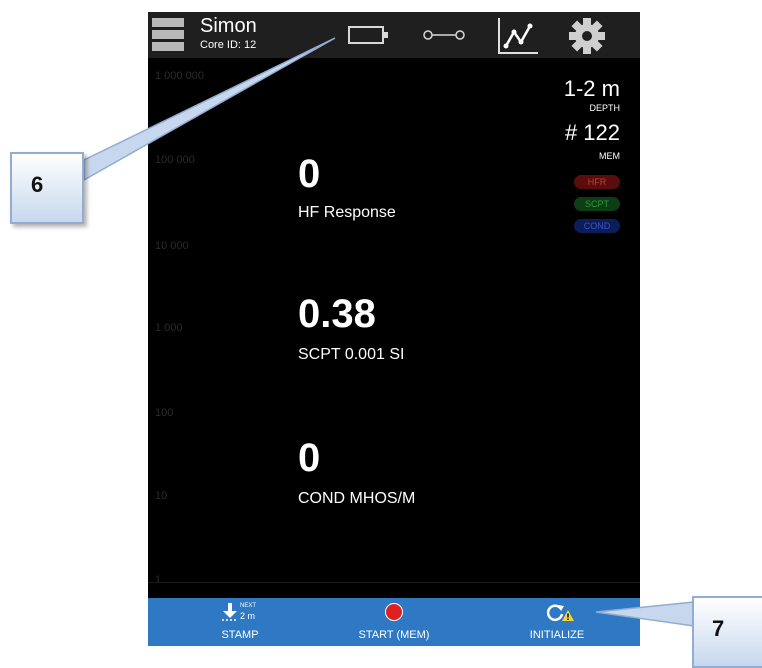 This screenshot has width=762, height=668. I want to click on callout-7-label: 7, so click(718, 628).